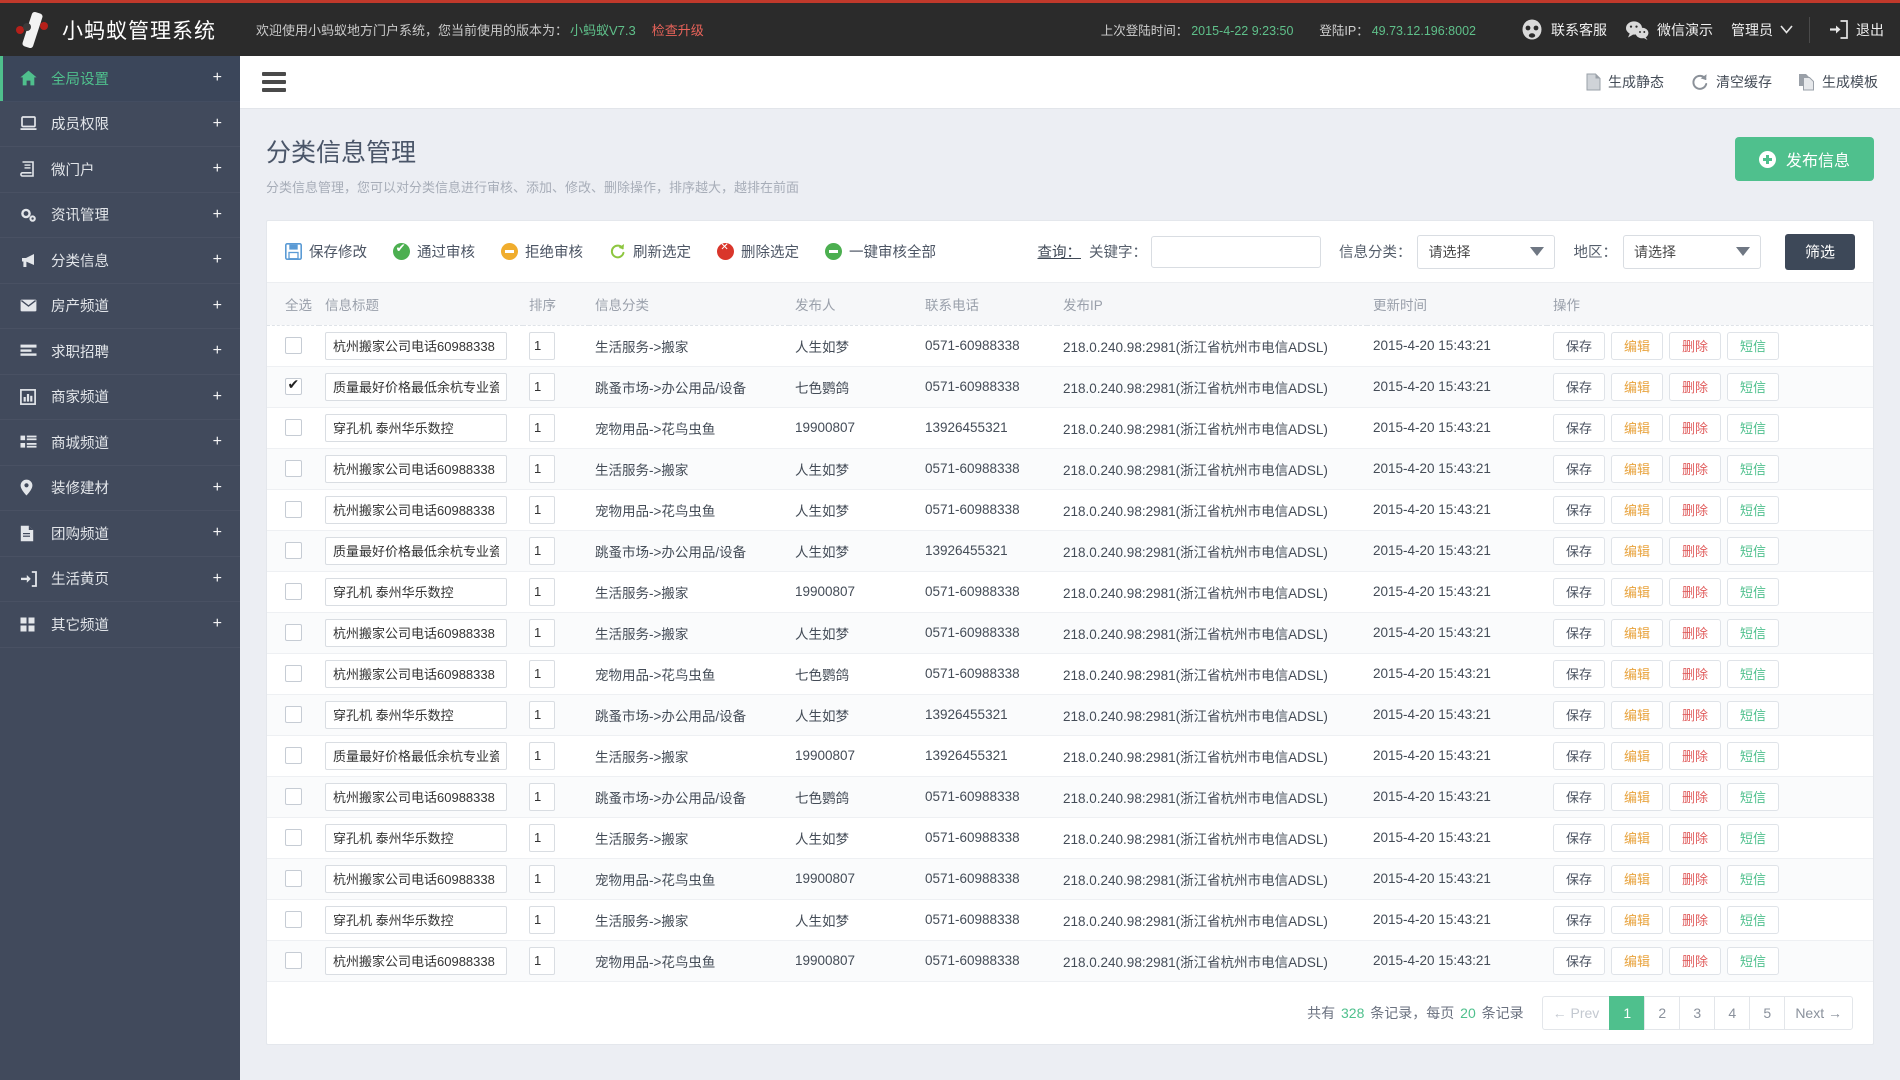 The height and width of the screenshot is (1080, 1900). I want to click on publish-info-button: 发布信息, so click(1804, 159).